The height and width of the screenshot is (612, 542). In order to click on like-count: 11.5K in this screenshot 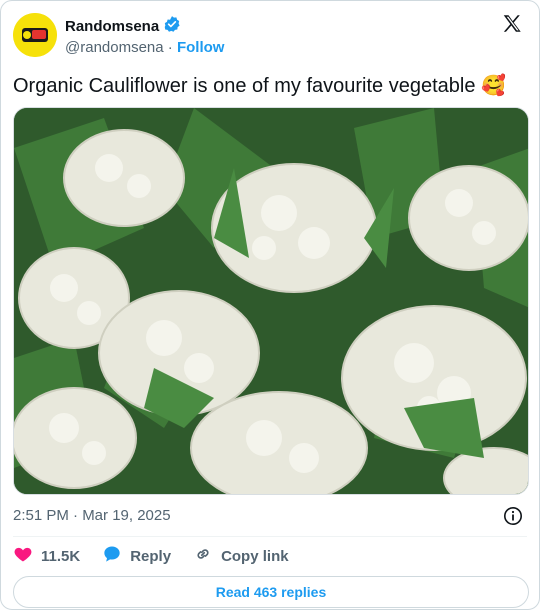, I will do `click(61, 556)`.